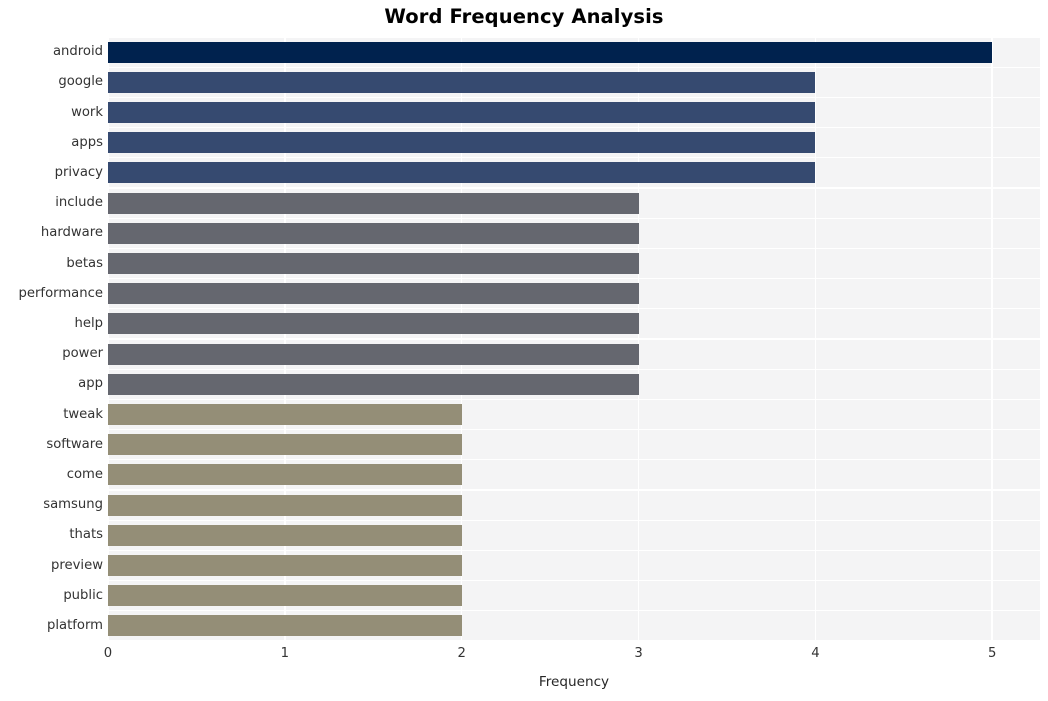 Image resolution: width=1048 pixels, height=701 pixels. Describe the element at coordinates (80, 82) in the screenshot. I see `y-tick-label: google` at that location.